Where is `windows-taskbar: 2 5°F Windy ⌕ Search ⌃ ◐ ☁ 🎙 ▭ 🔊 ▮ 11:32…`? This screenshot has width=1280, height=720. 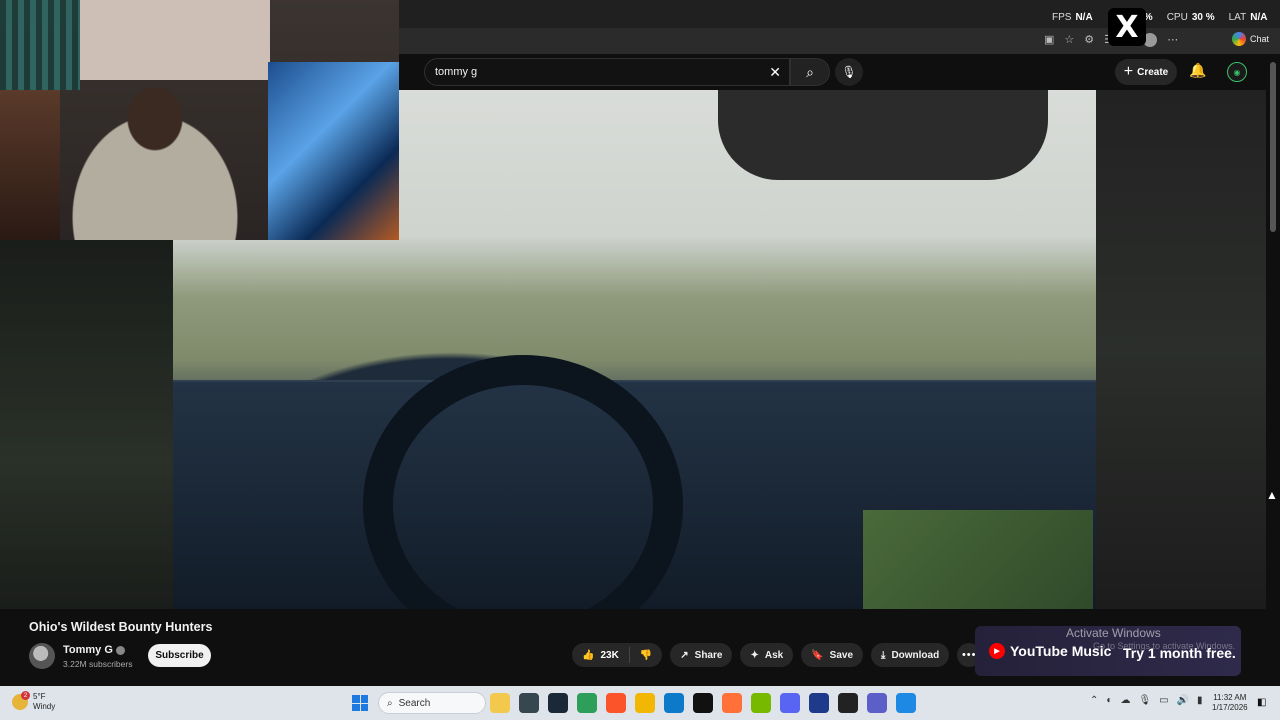
windows-taskbar: 2 5°F Windy ⌕ Search ⌃ ◐ ☁ 🎙 ▭ 🔊 ▮ 11:32… is located at coordinates (640, 703).